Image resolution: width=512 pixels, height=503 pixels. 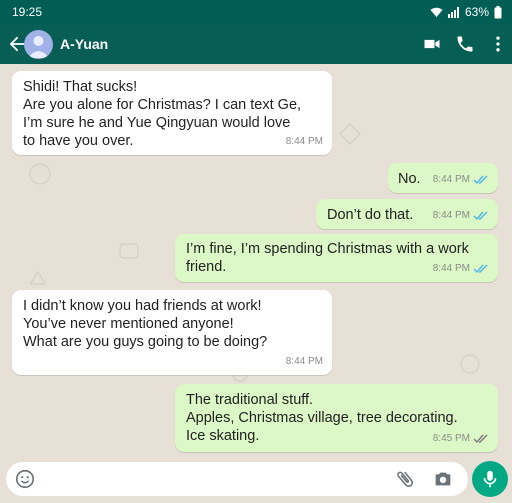 What do you see at coordinates (256, 44) in the screenshot?
I see `chat-header: A-Yuan` at bounding box center [256, 44].